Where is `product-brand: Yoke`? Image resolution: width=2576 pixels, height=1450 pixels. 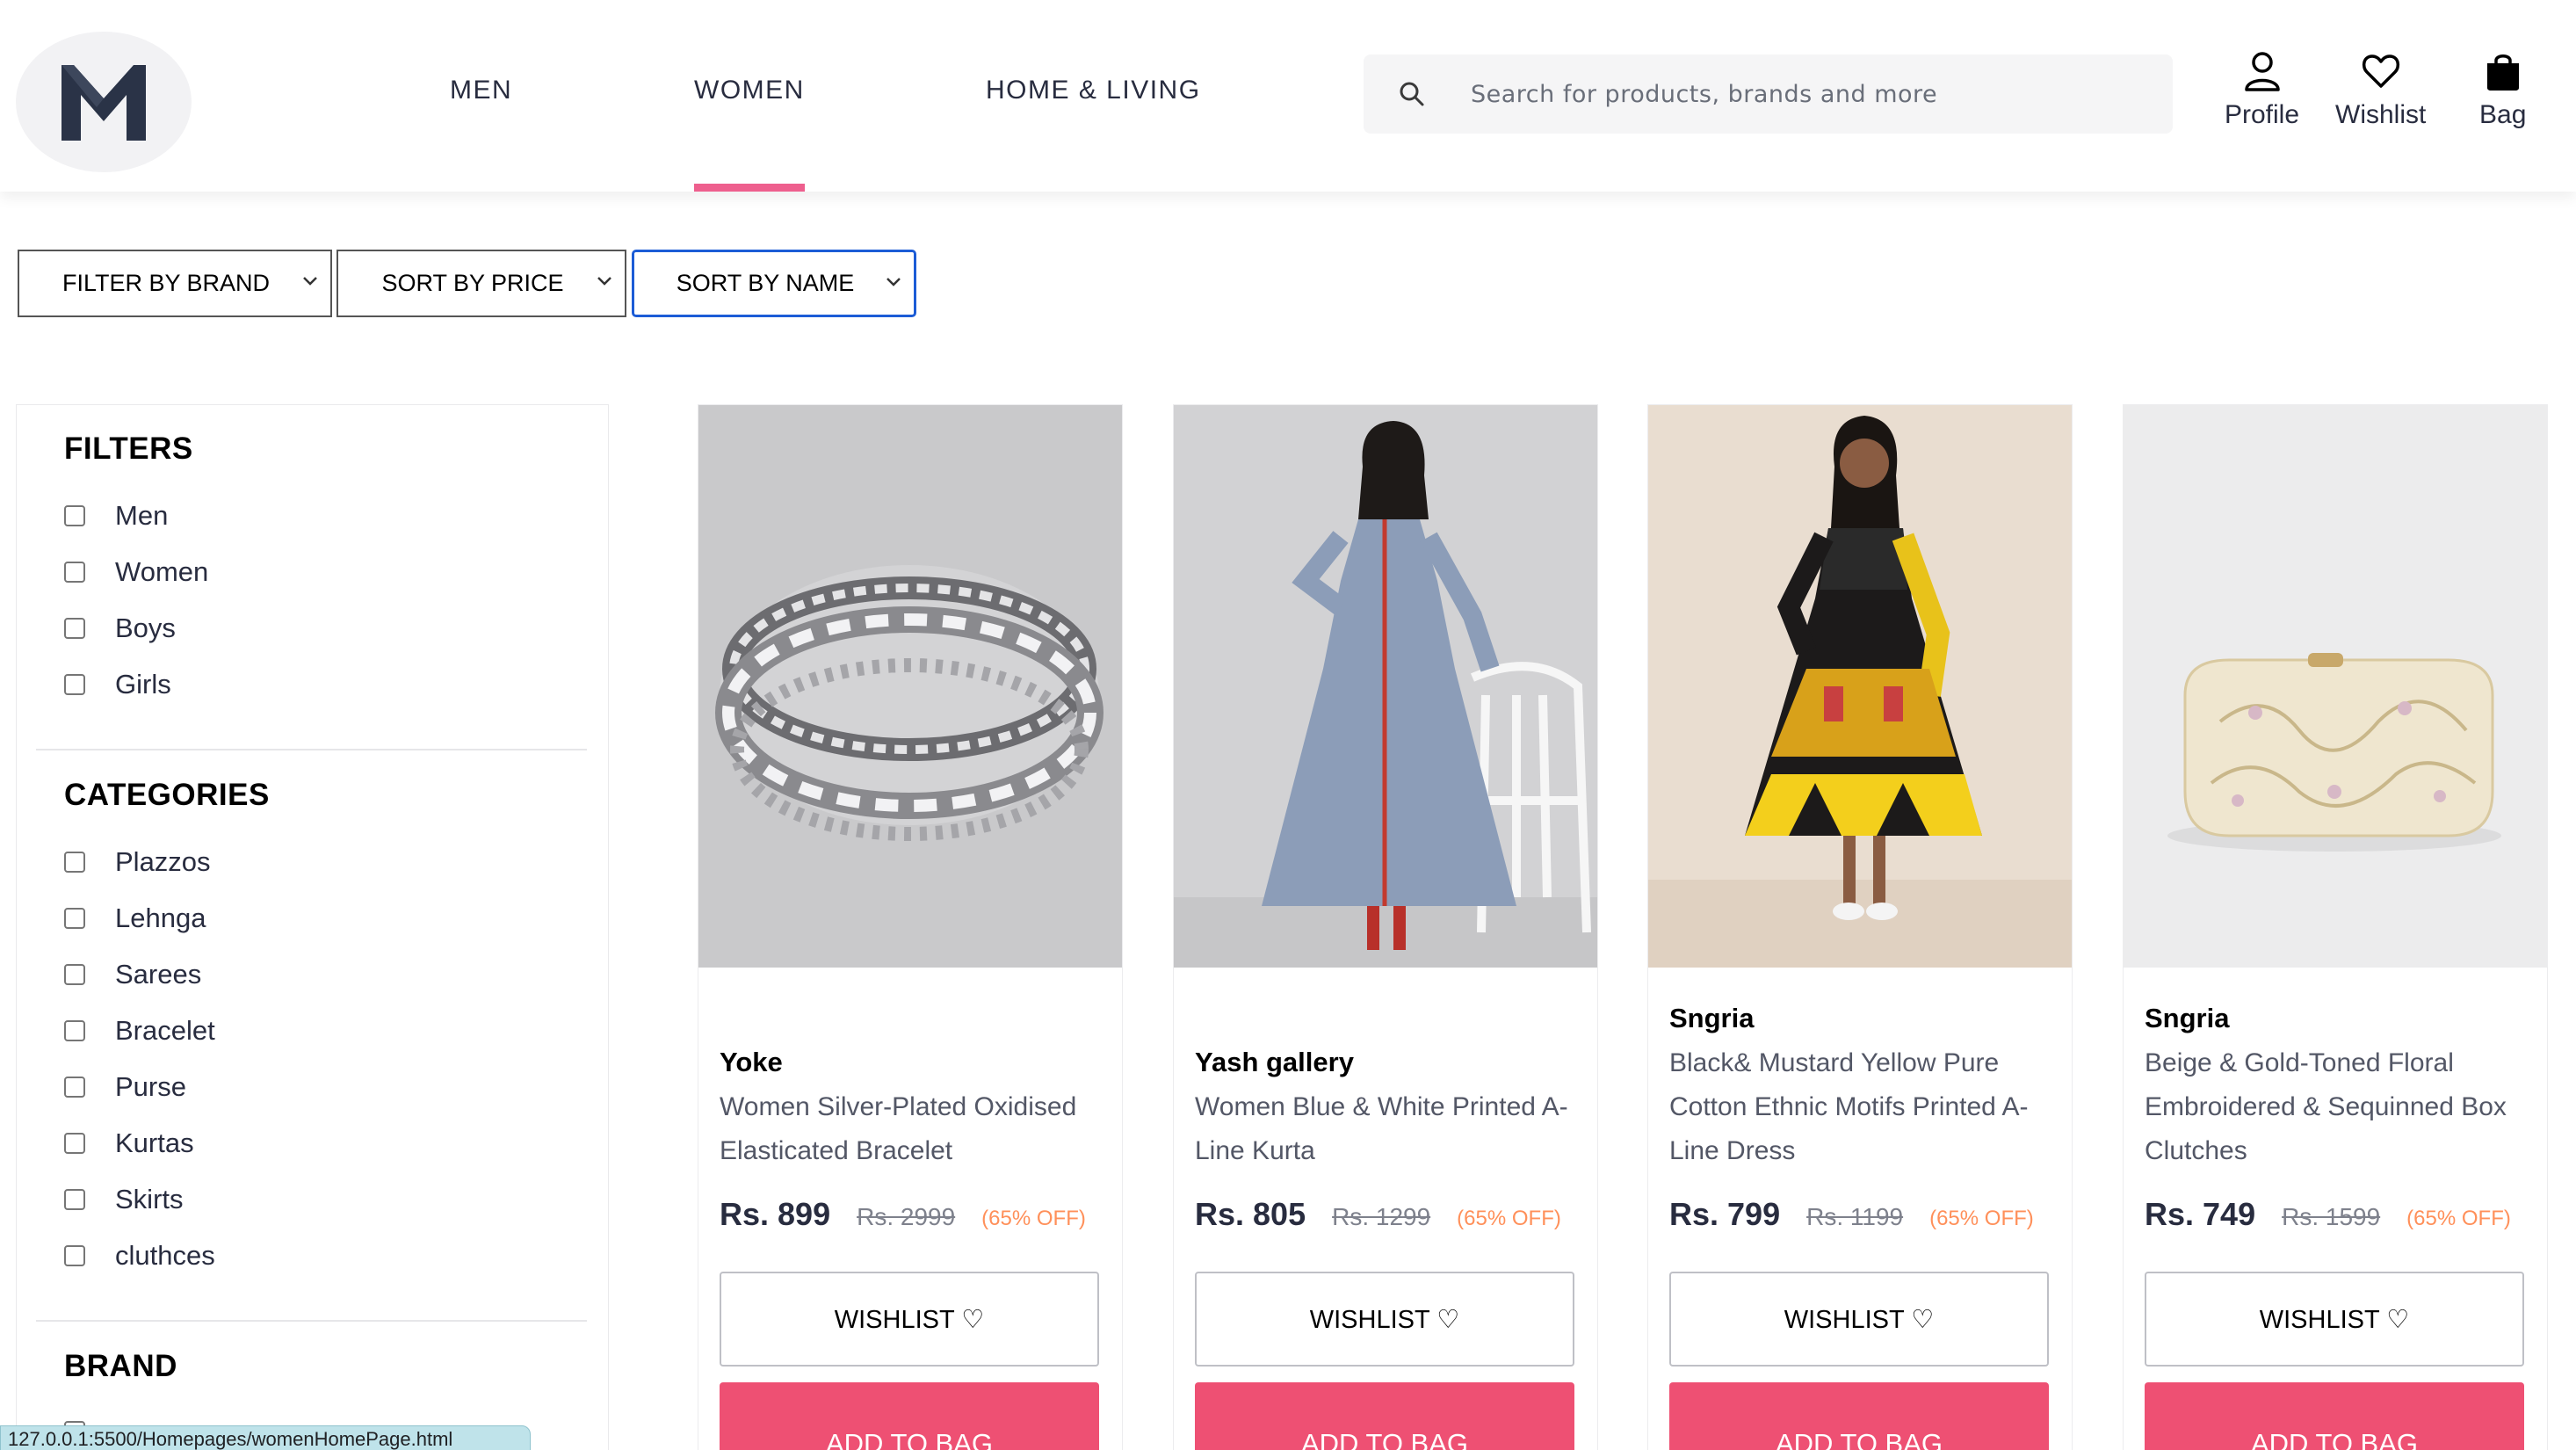
product-brand: Yoke is located at coordinates (751, 1062).